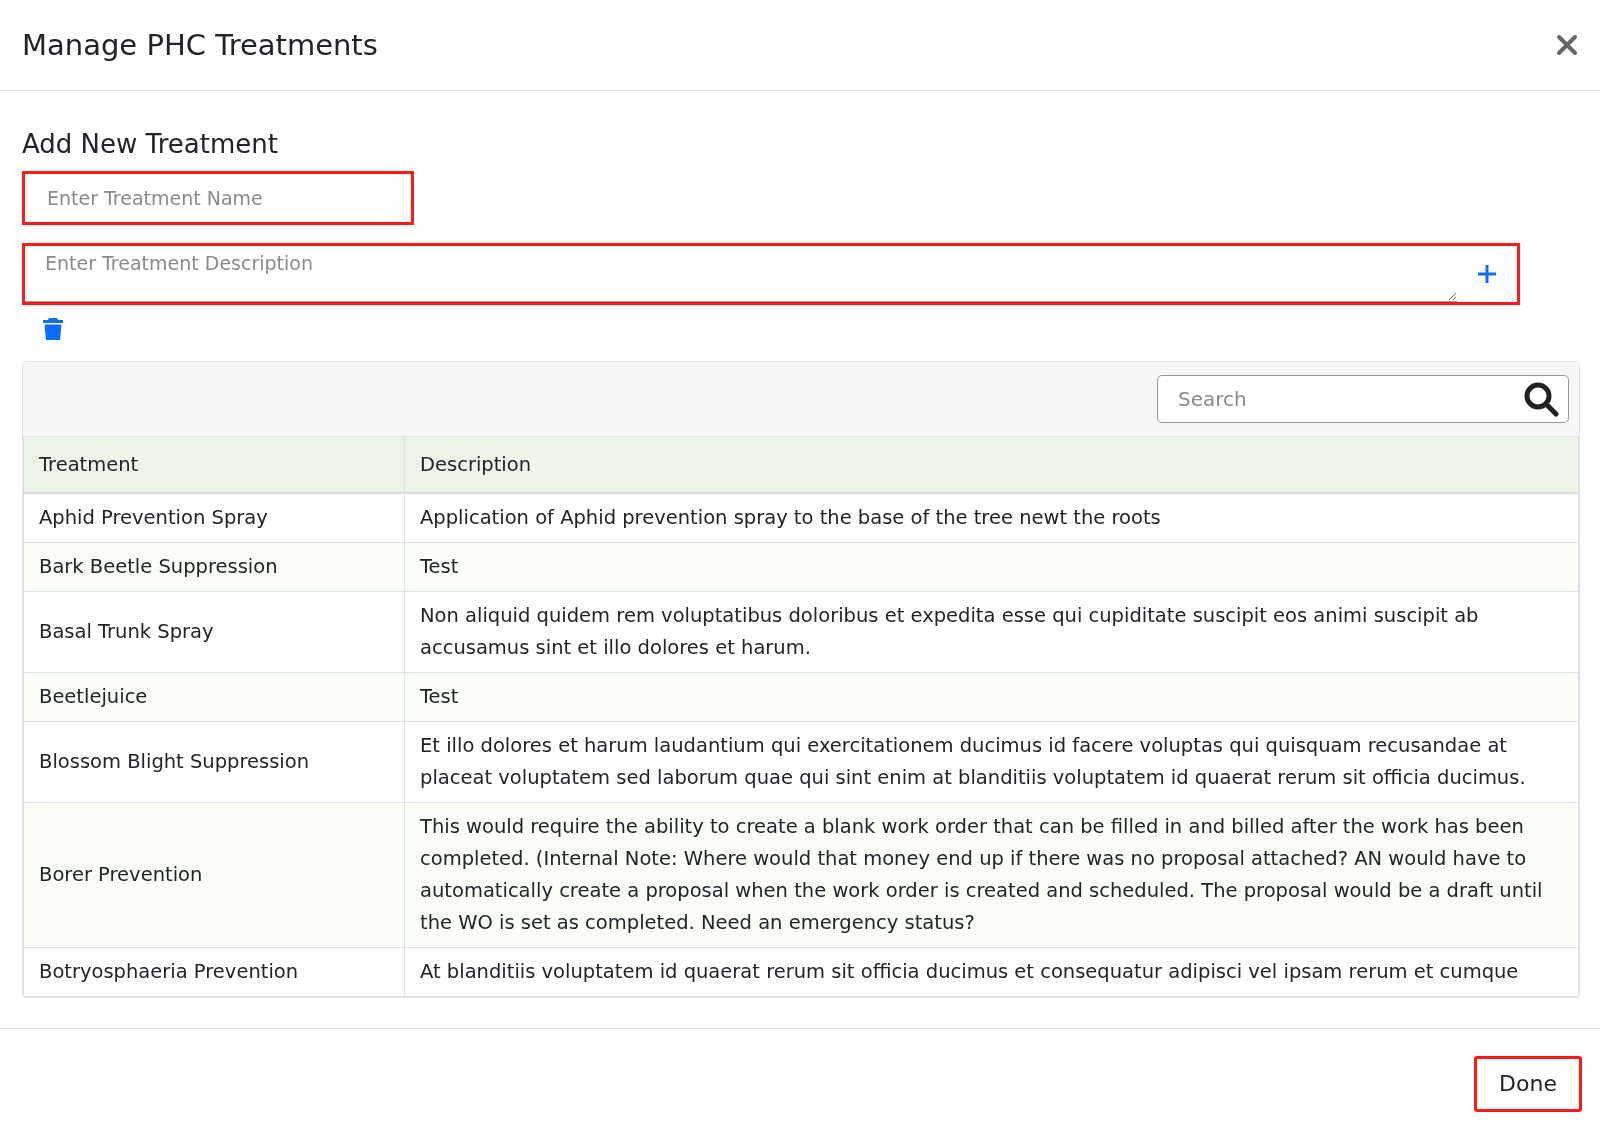  What do you see at coordinates (1567, 45) in the screenshot?
I see `close-button` at bounding box center [1567, 45].